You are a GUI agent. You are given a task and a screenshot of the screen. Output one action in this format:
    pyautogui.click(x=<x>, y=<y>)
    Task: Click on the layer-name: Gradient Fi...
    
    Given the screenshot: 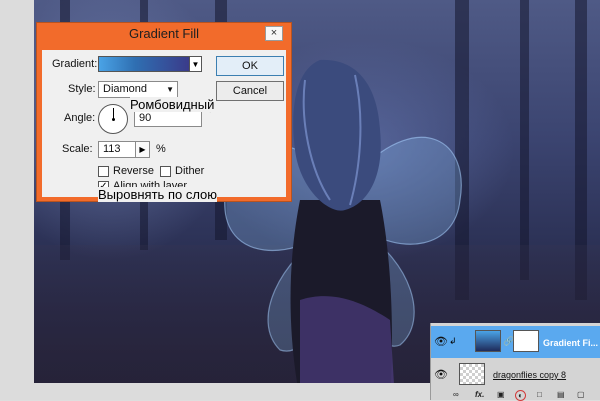 What is the action you would take?
    pyautogui.click(x=570, y=343)
    